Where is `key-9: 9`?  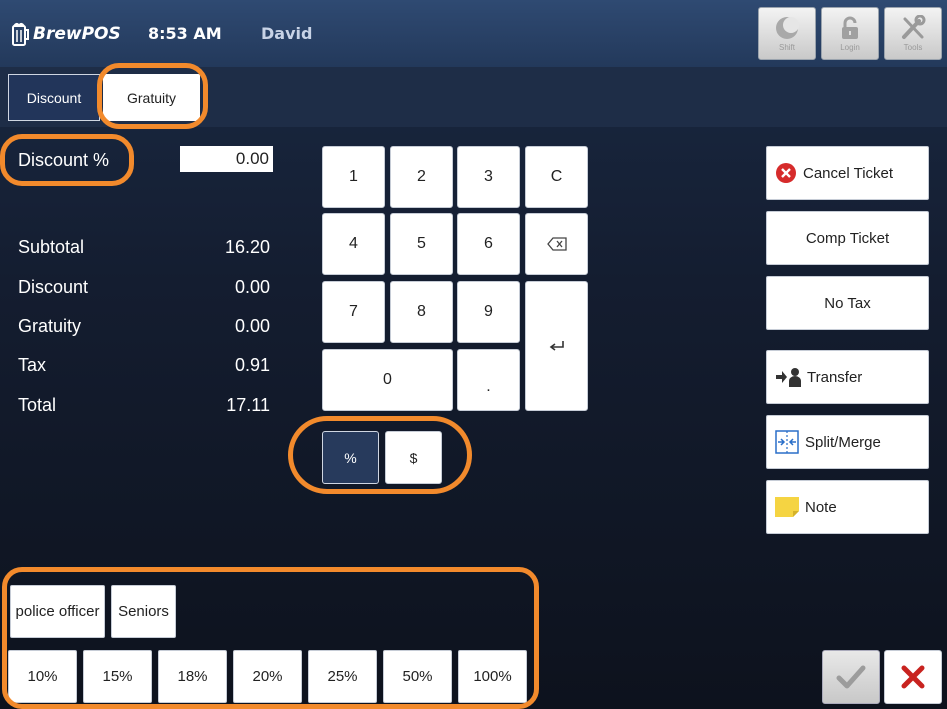 key-9: 9 is located at coordinates (488, 312).